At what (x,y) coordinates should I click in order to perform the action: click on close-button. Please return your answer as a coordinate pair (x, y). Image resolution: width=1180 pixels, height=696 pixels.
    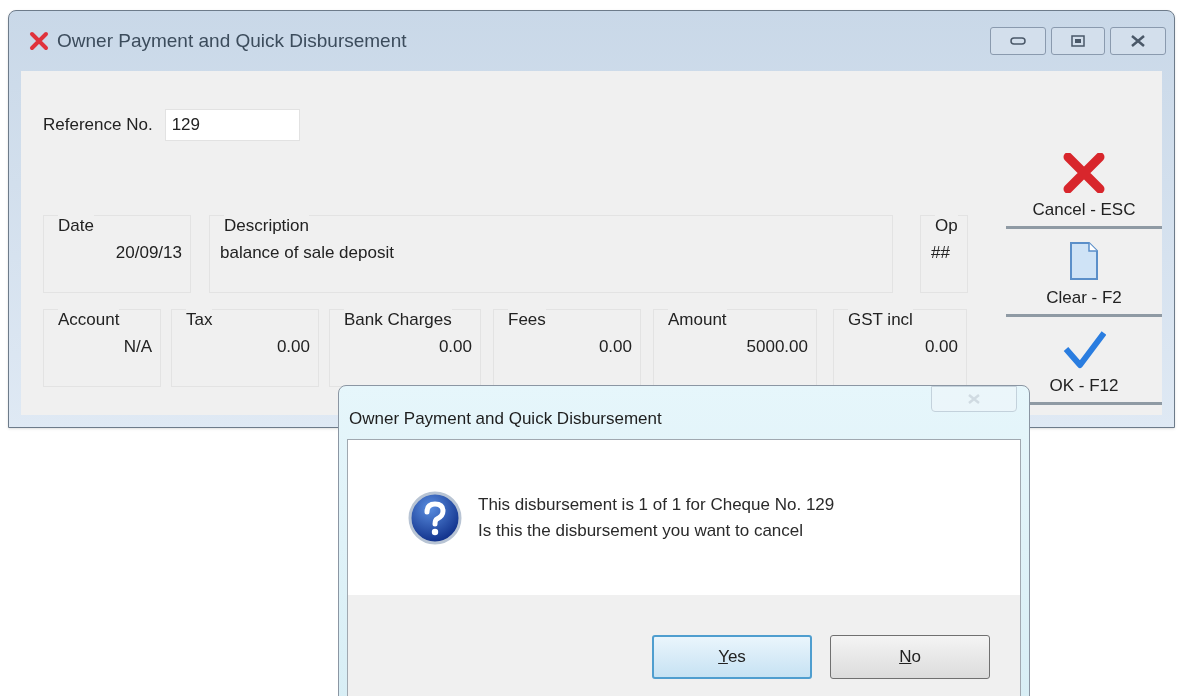
    Looking at the image, I should click on (1138, 41).